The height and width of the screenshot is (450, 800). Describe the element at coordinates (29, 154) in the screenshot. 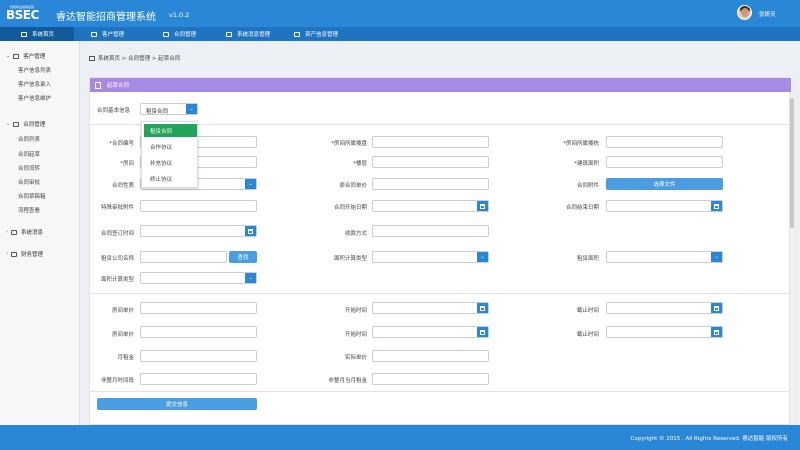

I see `sidebar-item: 合同起草` at that location.